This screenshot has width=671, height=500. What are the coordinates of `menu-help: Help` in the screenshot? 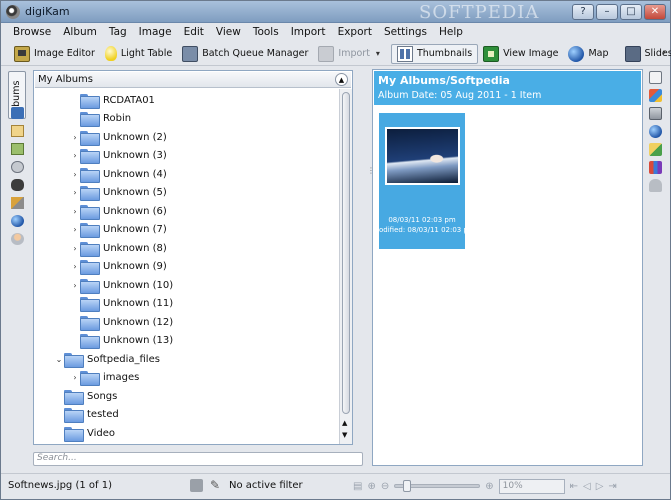 It's located at (451, 32).